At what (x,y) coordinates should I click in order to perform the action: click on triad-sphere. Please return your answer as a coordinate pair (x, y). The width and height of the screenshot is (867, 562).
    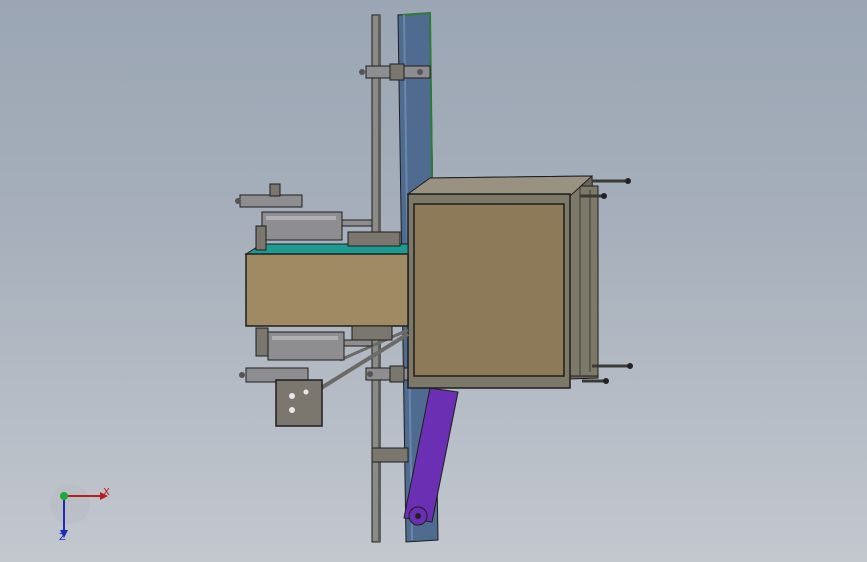
    Looking at the image, I should click on (70, 504).